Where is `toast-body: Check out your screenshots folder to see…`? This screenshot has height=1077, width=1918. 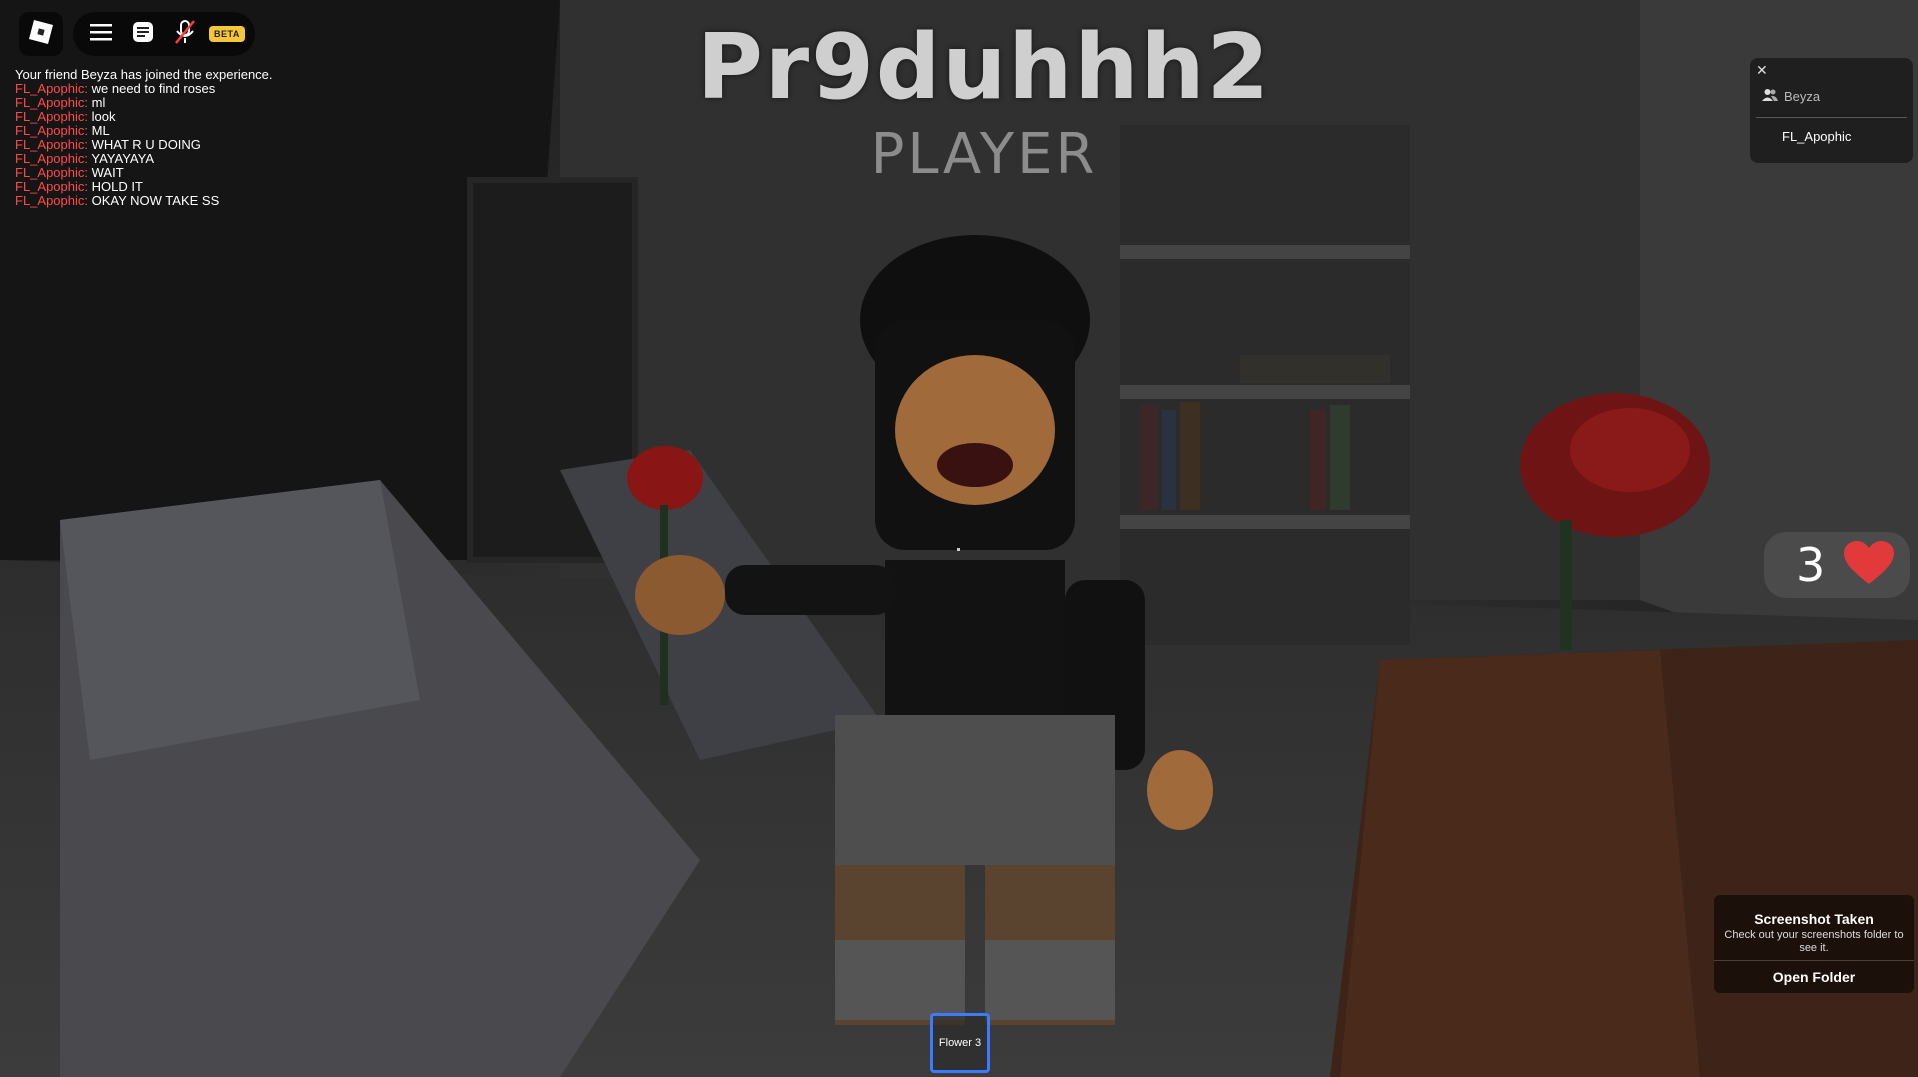
toast-body: Check out your screenshots folder to see… is located at coordinates (1814, 941).